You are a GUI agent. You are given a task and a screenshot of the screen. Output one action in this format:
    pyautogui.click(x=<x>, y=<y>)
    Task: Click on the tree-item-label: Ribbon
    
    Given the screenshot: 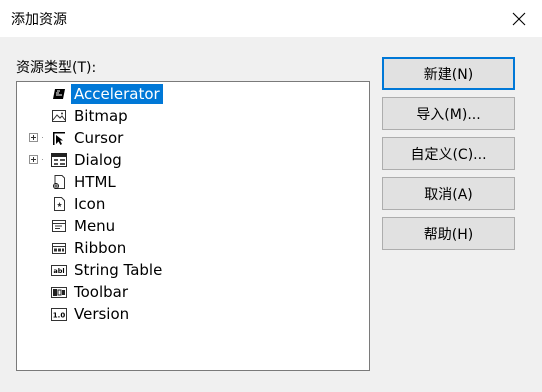 What is the action you would take?
    pyautogui.click(x=100, y=248)
    